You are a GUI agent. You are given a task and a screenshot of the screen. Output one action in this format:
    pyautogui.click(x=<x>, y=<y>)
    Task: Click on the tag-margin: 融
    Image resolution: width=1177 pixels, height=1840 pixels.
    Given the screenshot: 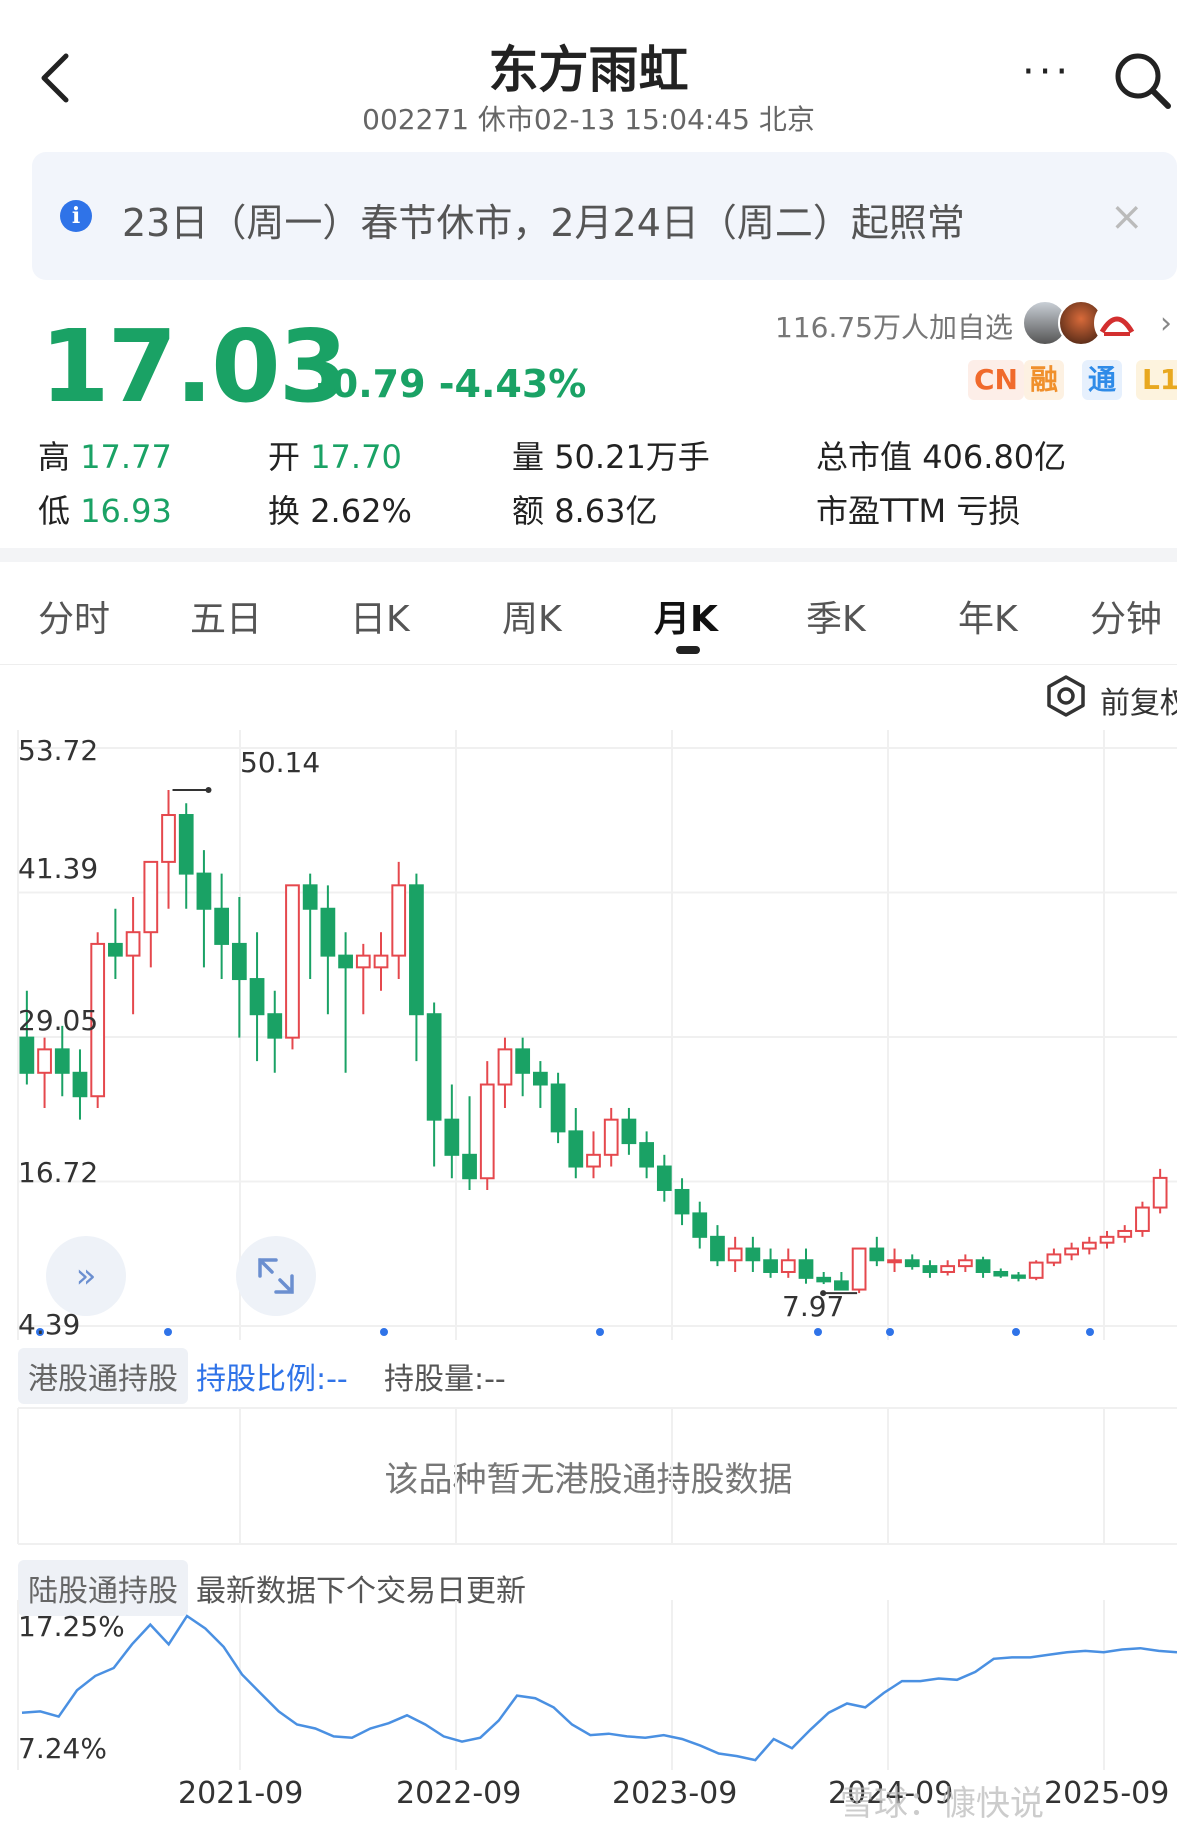 What is the action you would take?
    pyautogui.click(x=1044, y=380)
    